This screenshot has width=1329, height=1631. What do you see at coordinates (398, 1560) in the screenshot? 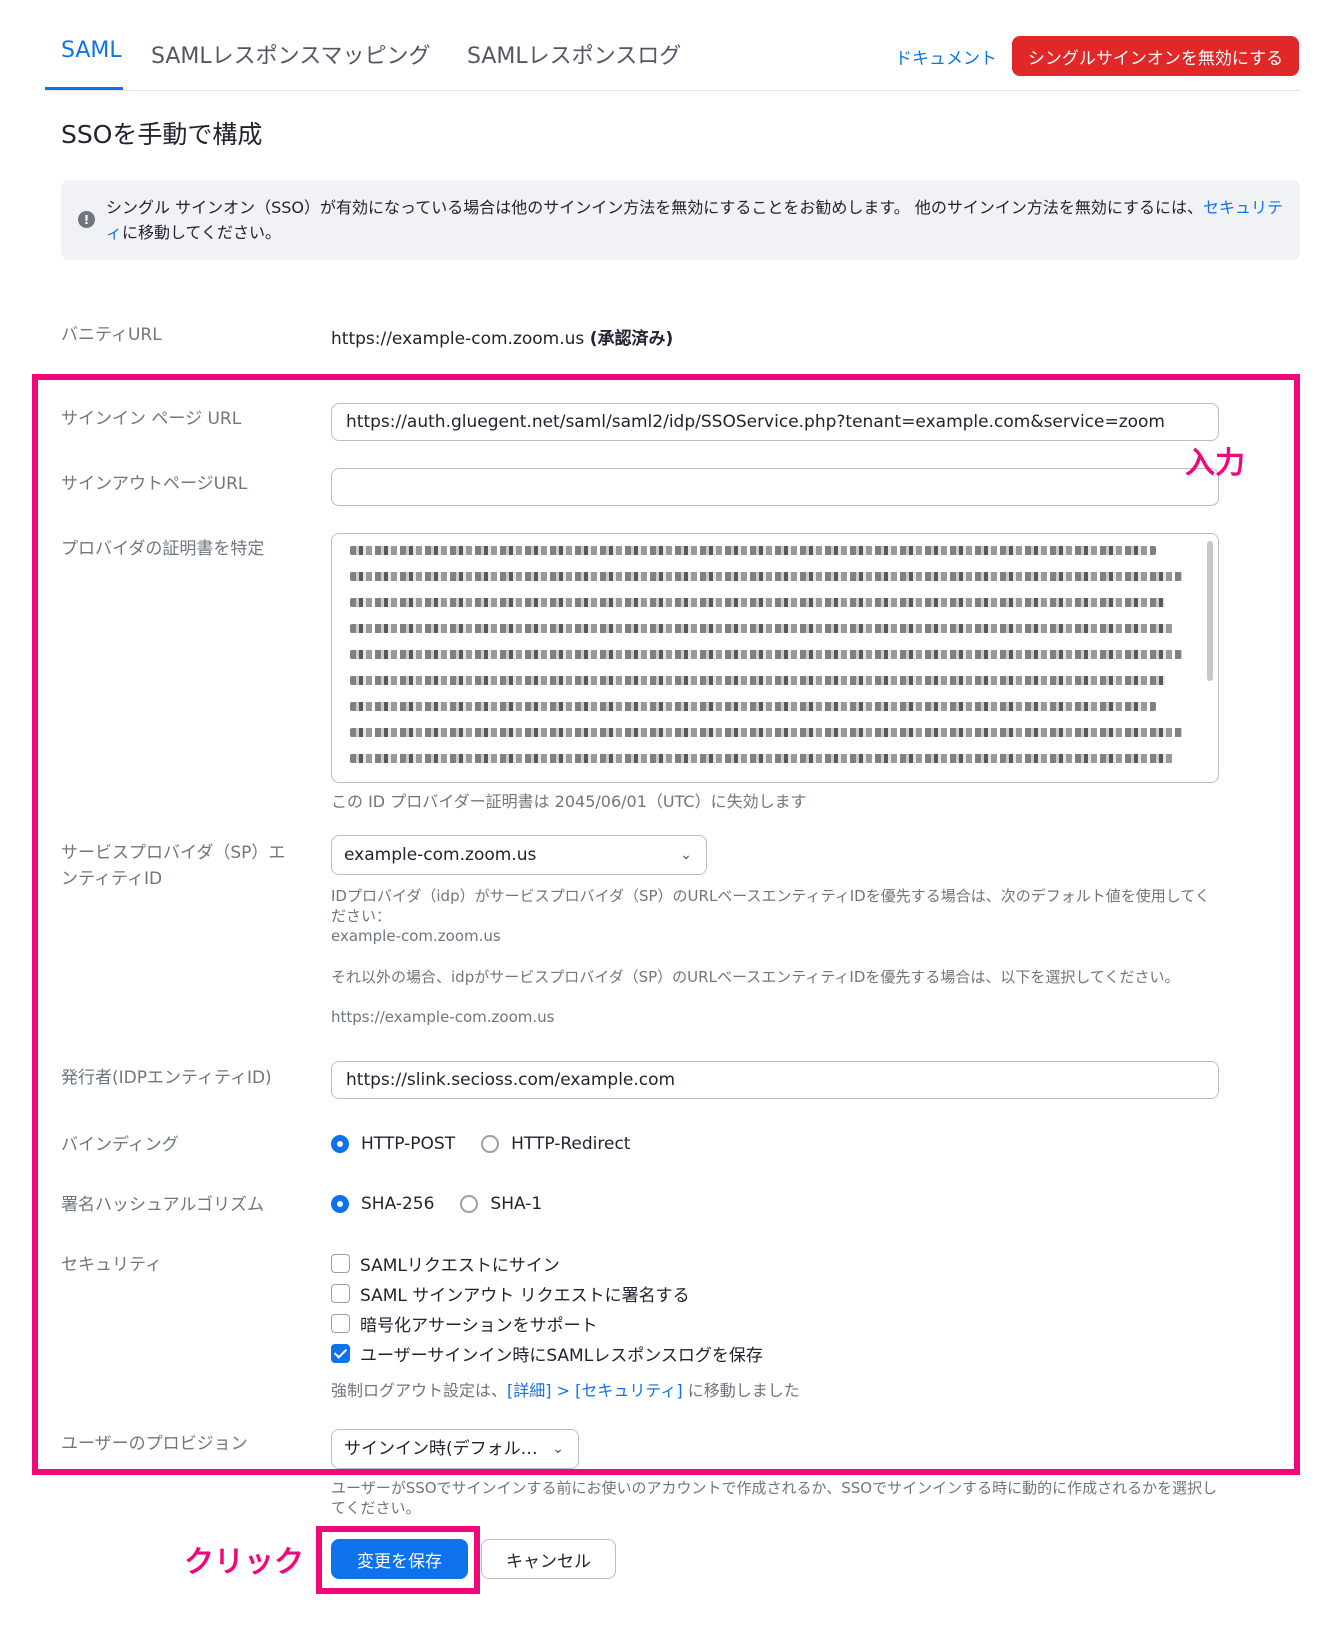
I see `click-highlight` at bounding box center [398, 1560].